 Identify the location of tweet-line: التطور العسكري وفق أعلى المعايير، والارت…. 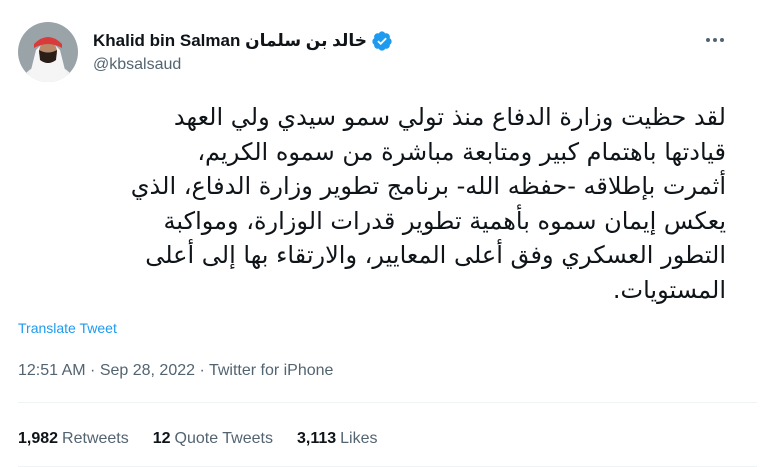
(435, 255).